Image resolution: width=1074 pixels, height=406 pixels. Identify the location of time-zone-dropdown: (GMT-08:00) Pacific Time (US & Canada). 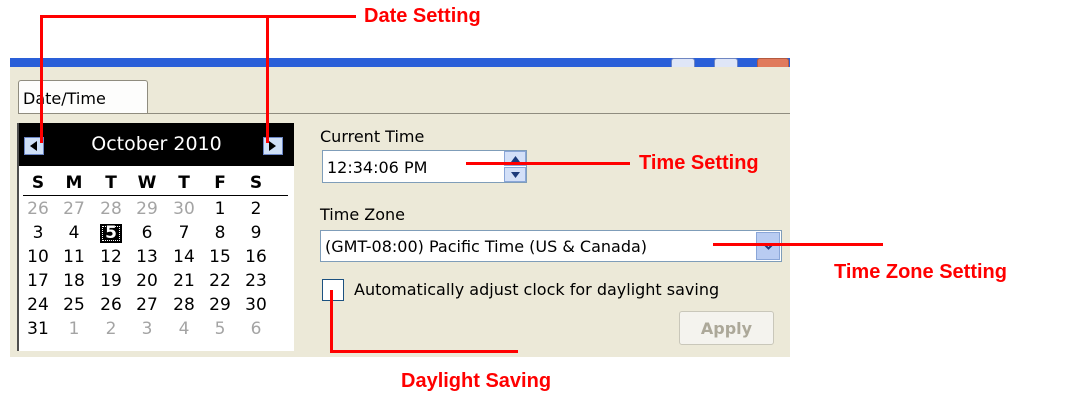
(551, 246).